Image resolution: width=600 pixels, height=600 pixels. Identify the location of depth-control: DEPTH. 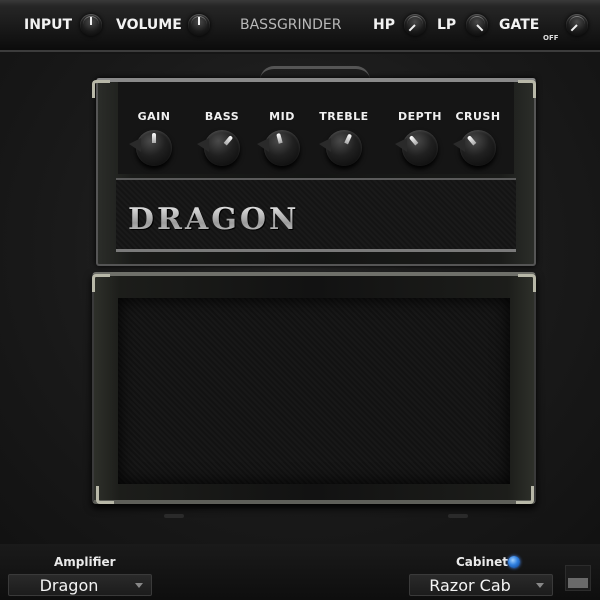
(420, 138).